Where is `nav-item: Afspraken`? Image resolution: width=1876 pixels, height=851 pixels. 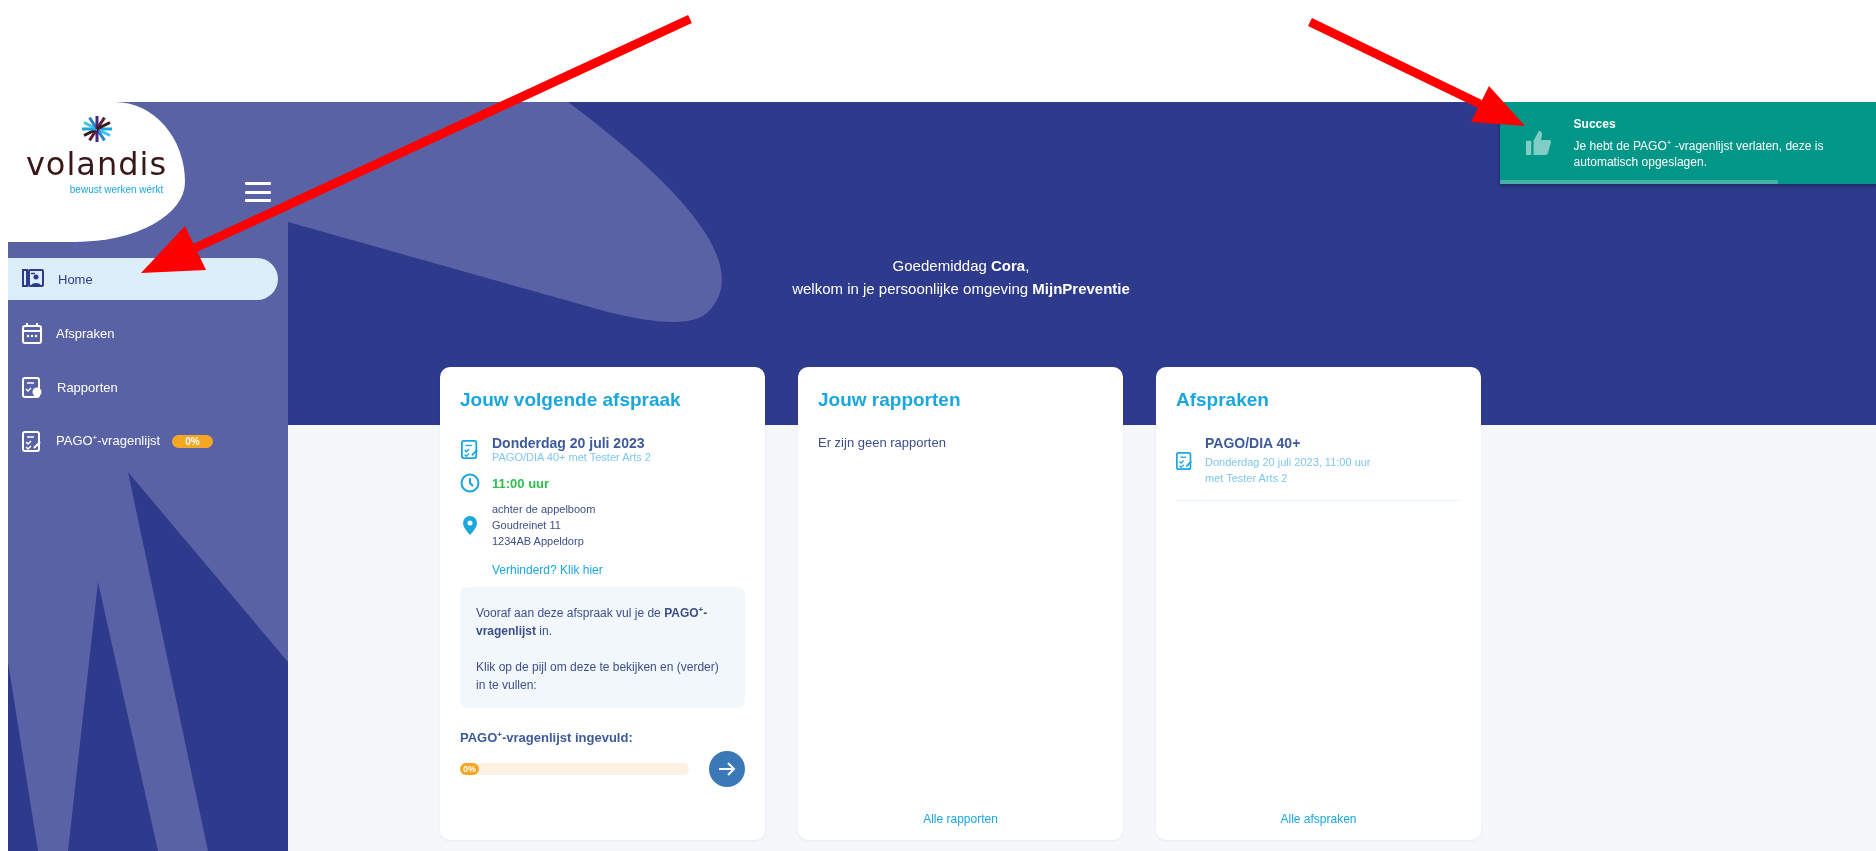
nav-item: Afspraken is located at coordinates (143, 333).